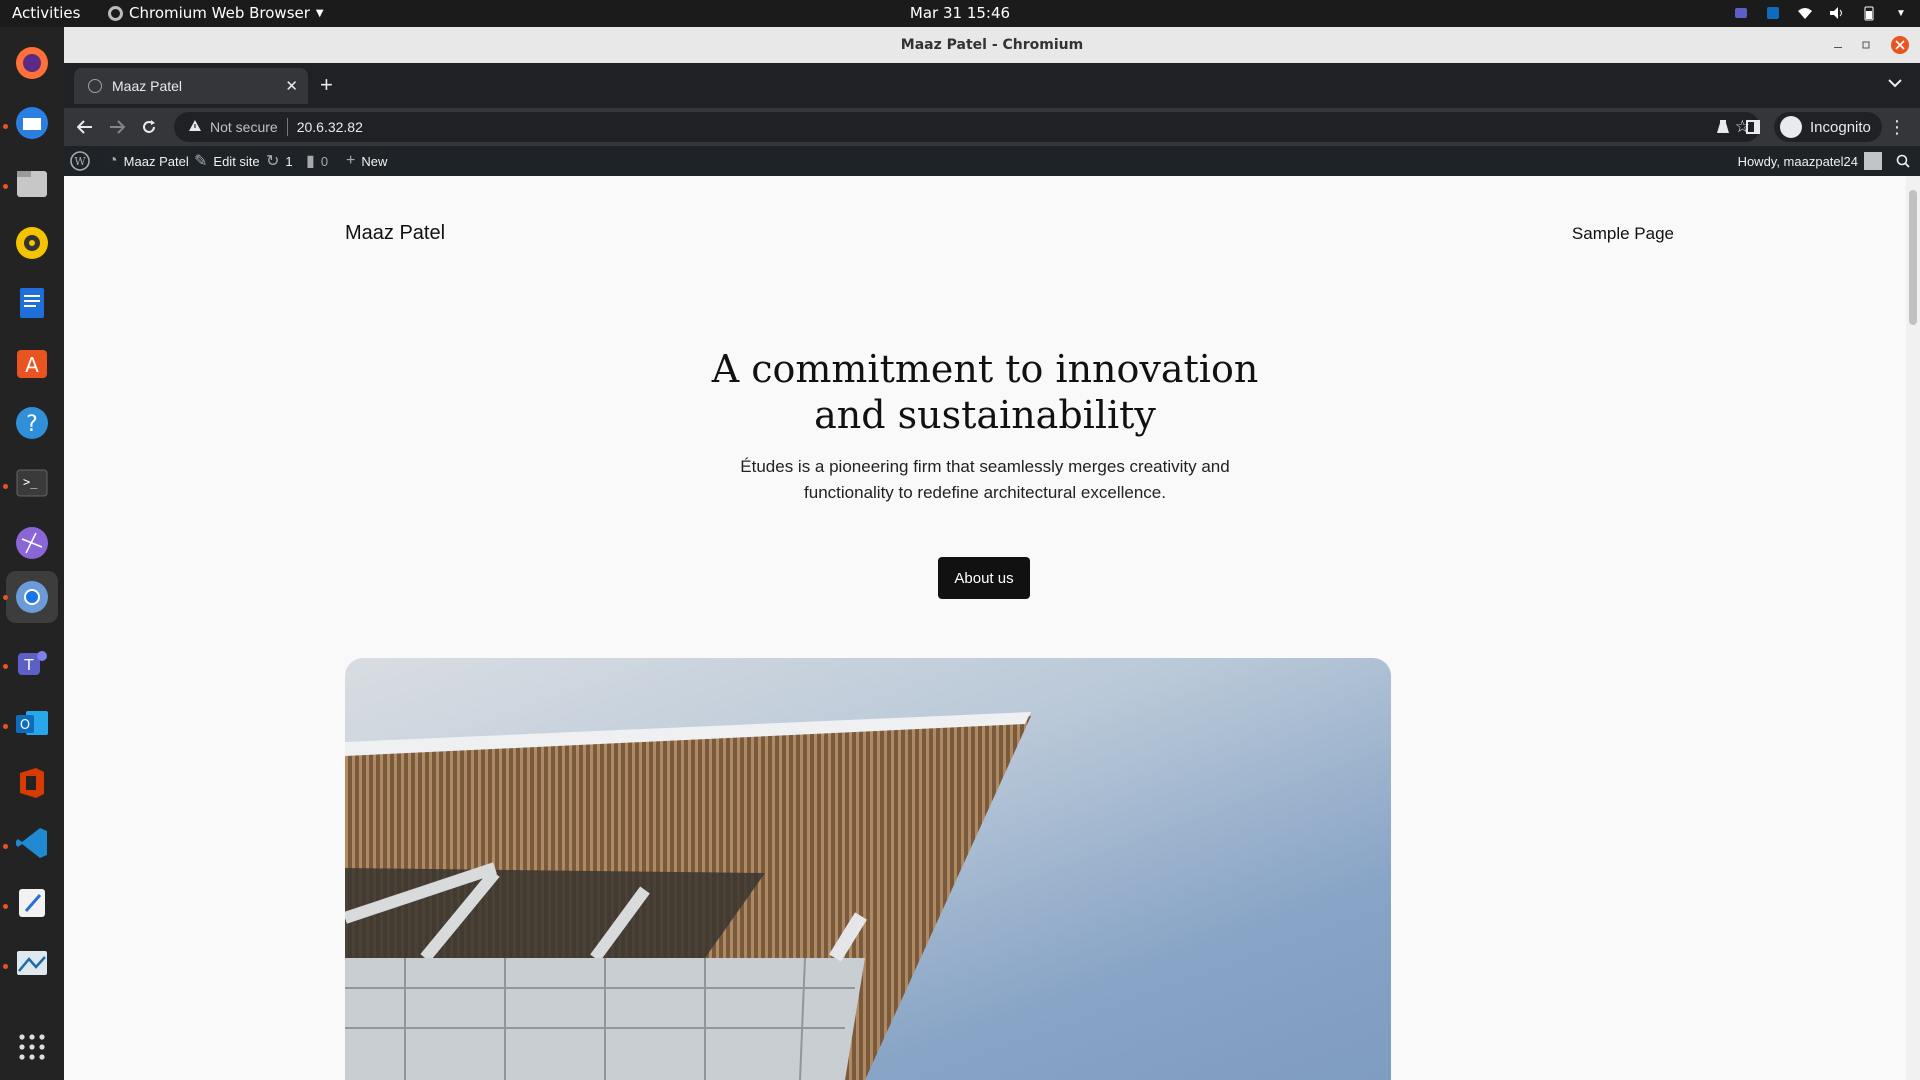 The height and width of the screenshot is (1080, 1920). Describe the element at coordinates (1913, 628) in the screenshot. I see `page-scrollbar` at that location.